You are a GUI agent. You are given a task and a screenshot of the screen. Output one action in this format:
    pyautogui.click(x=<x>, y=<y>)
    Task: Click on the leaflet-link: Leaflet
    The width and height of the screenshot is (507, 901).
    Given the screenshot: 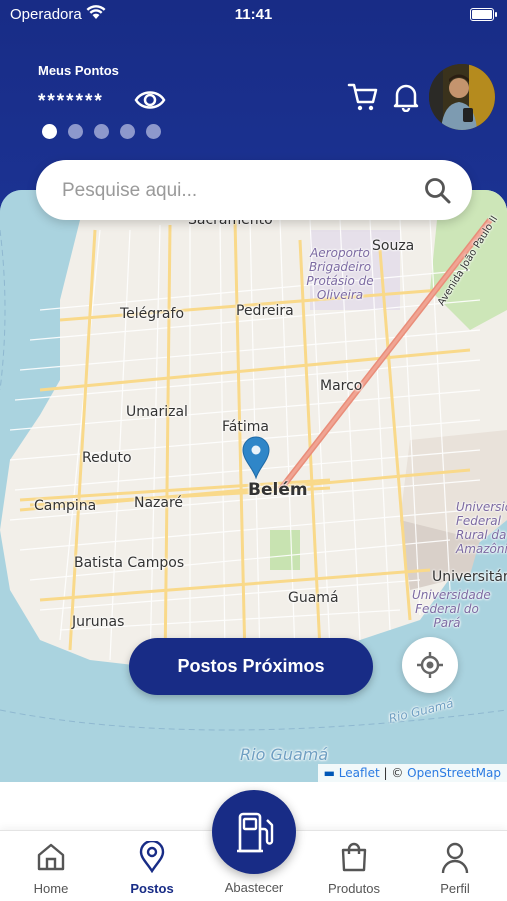 What is the action you would take?
    pyautogui.click(x=359, y=773)
    